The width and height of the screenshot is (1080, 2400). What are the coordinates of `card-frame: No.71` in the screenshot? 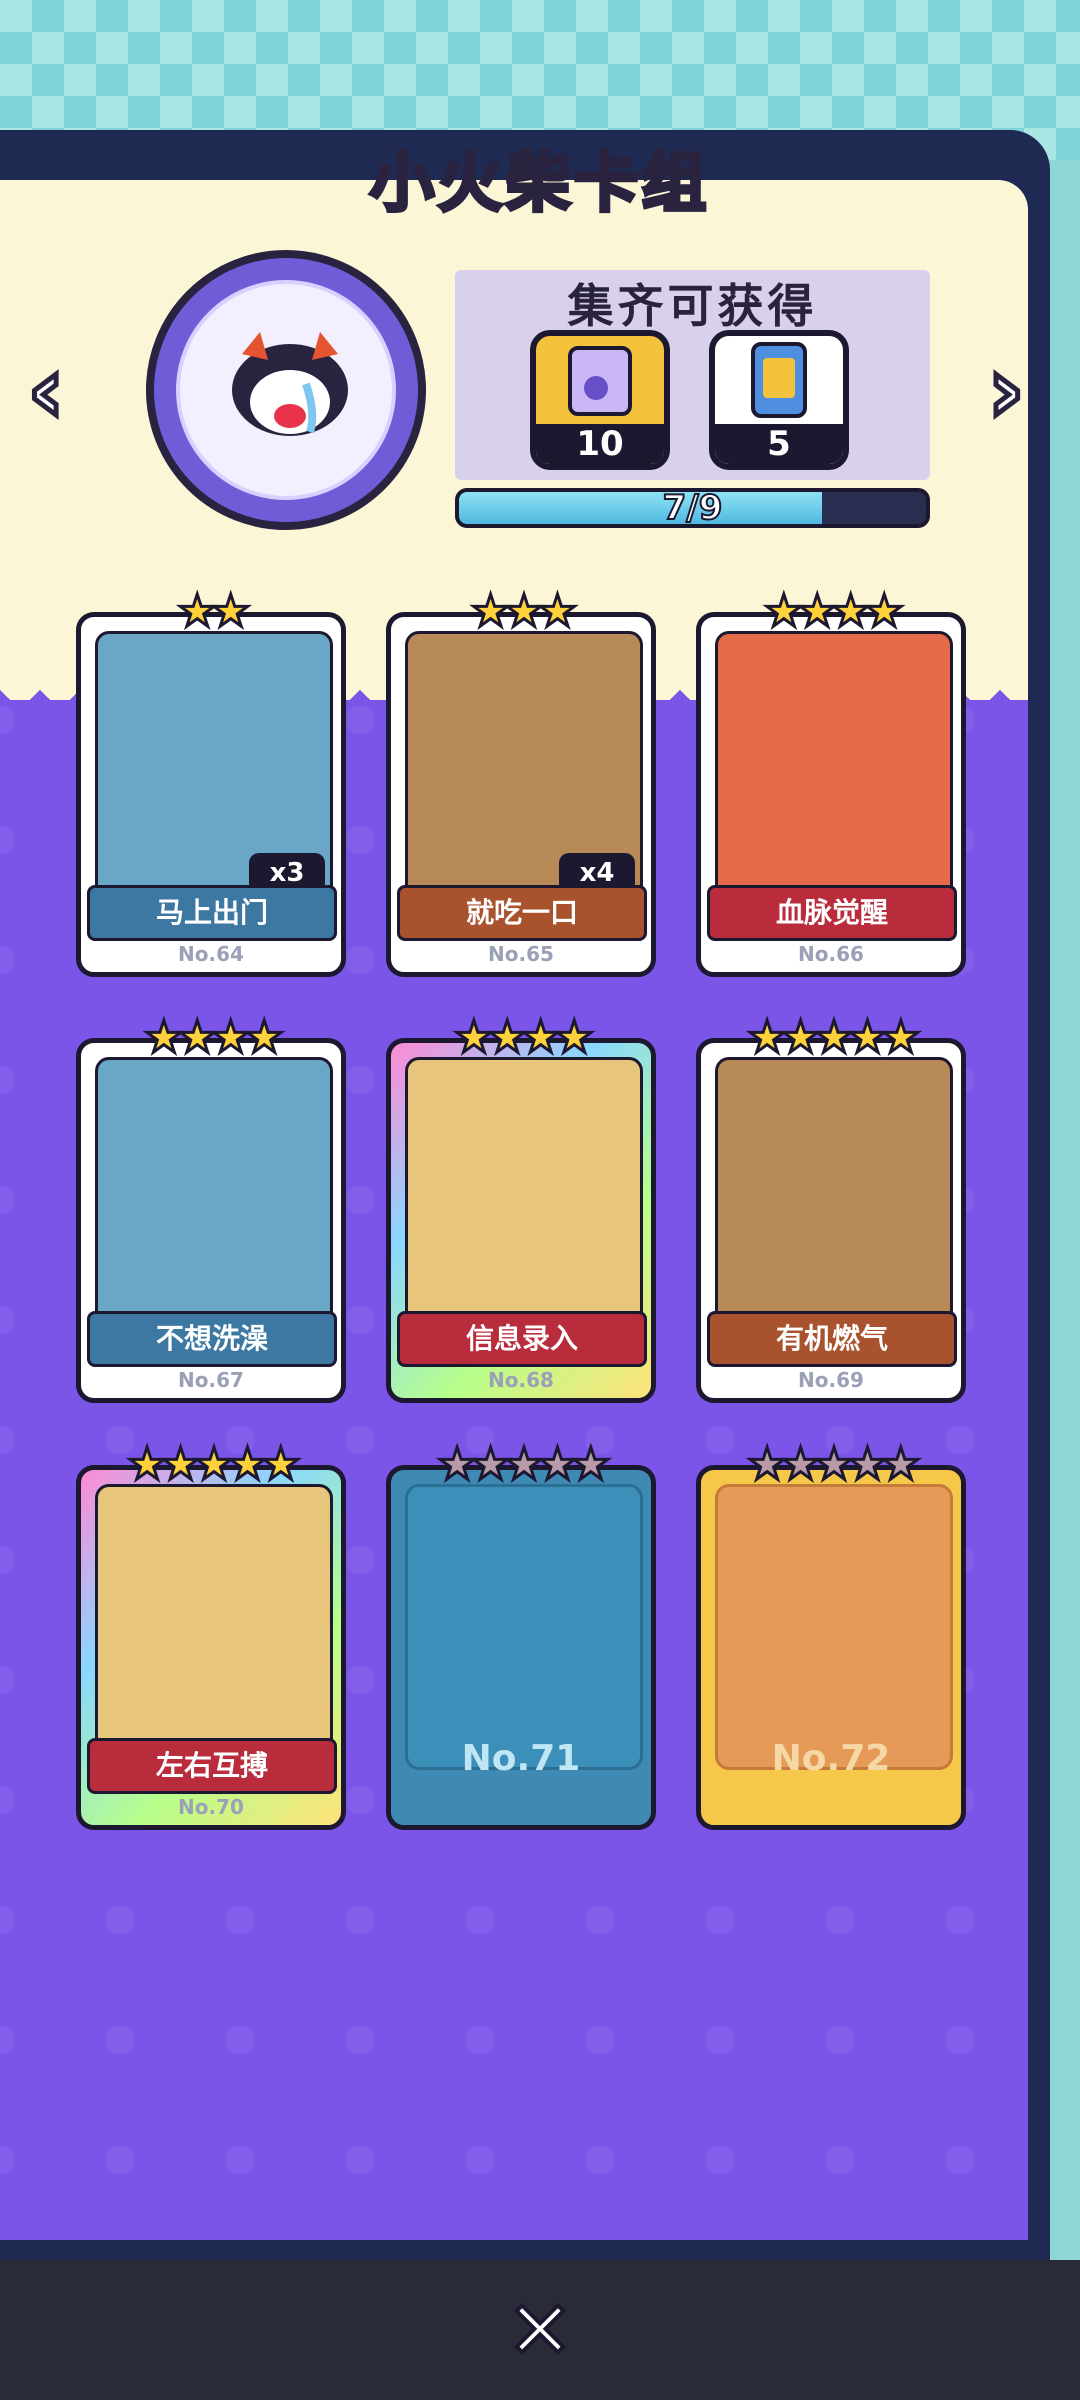 It's located at (521, 1647).